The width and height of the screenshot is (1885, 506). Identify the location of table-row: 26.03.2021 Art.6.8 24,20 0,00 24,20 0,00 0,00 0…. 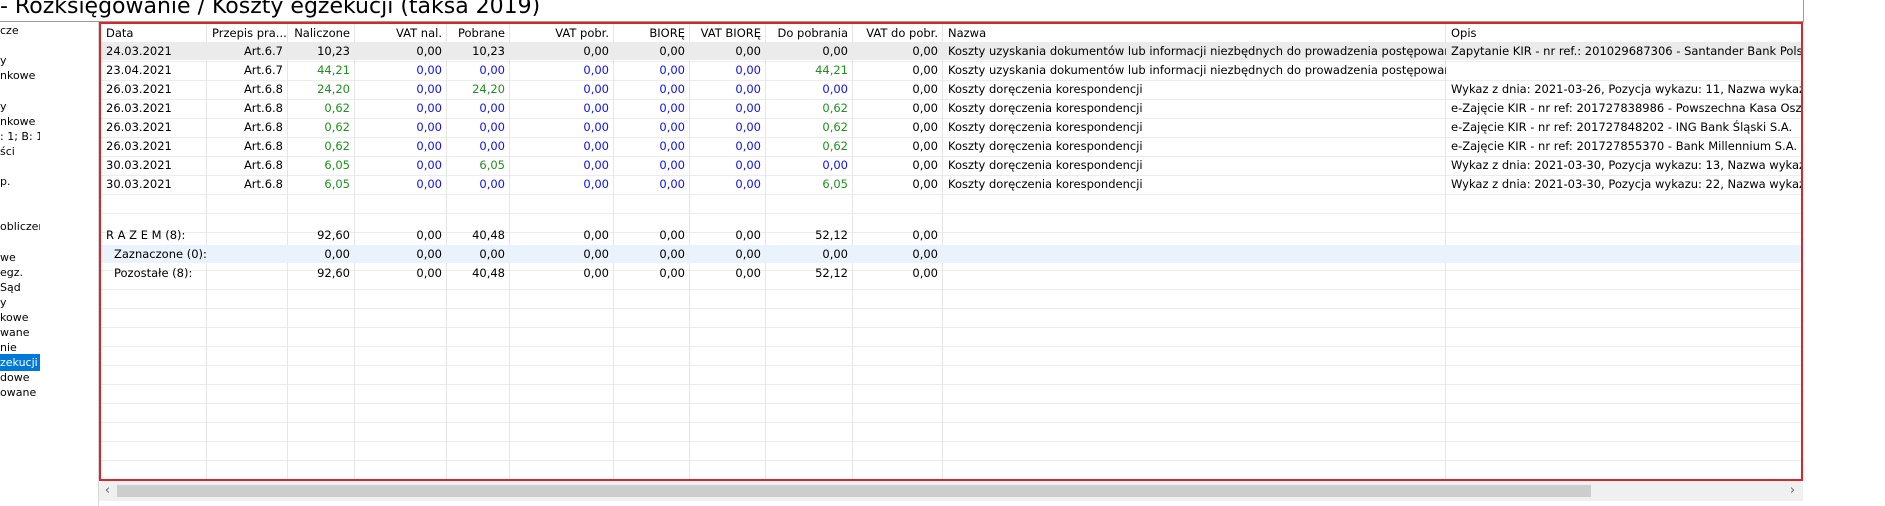
(951, 89).